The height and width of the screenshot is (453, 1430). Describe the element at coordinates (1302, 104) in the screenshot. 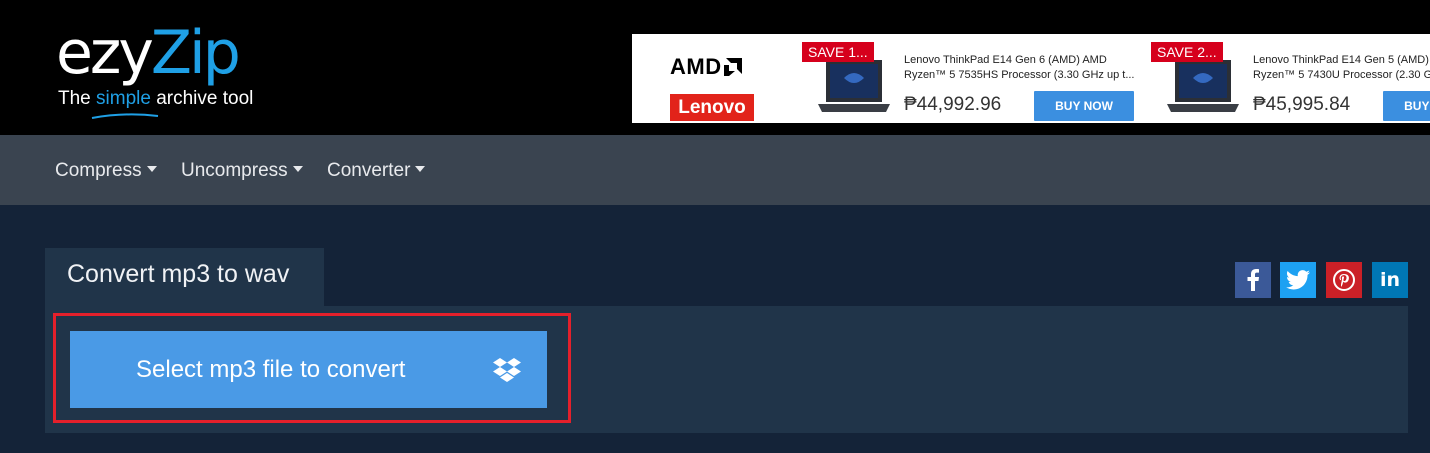

I see `product-price: ₱45,995.84` at that location.